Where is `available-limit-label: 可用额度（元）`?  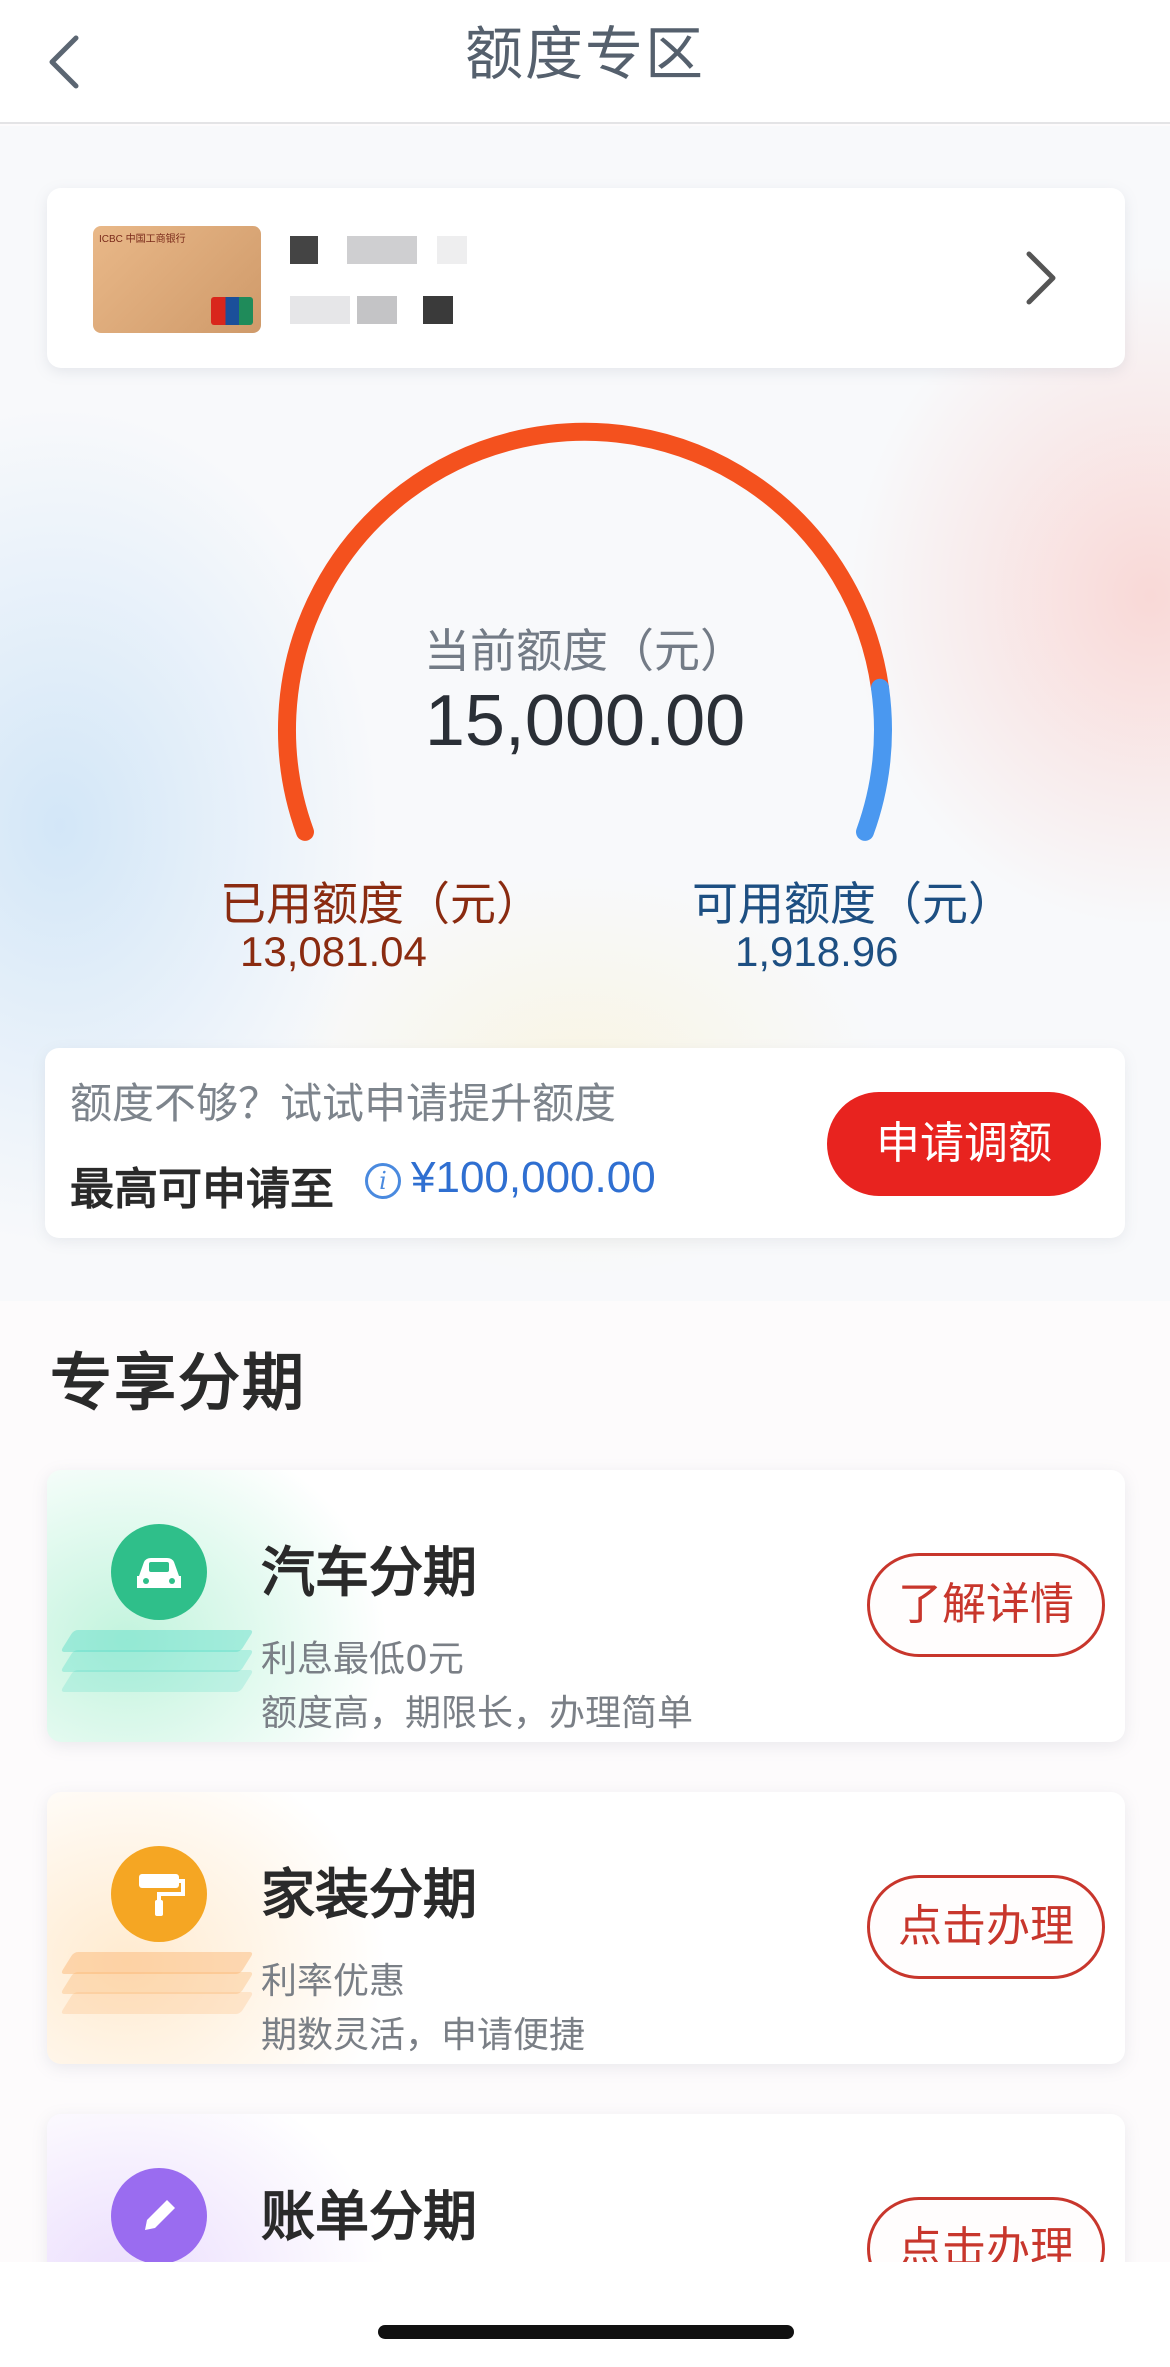
available-limit-label: 可用额度（元） is located at coordinates (853, 904).